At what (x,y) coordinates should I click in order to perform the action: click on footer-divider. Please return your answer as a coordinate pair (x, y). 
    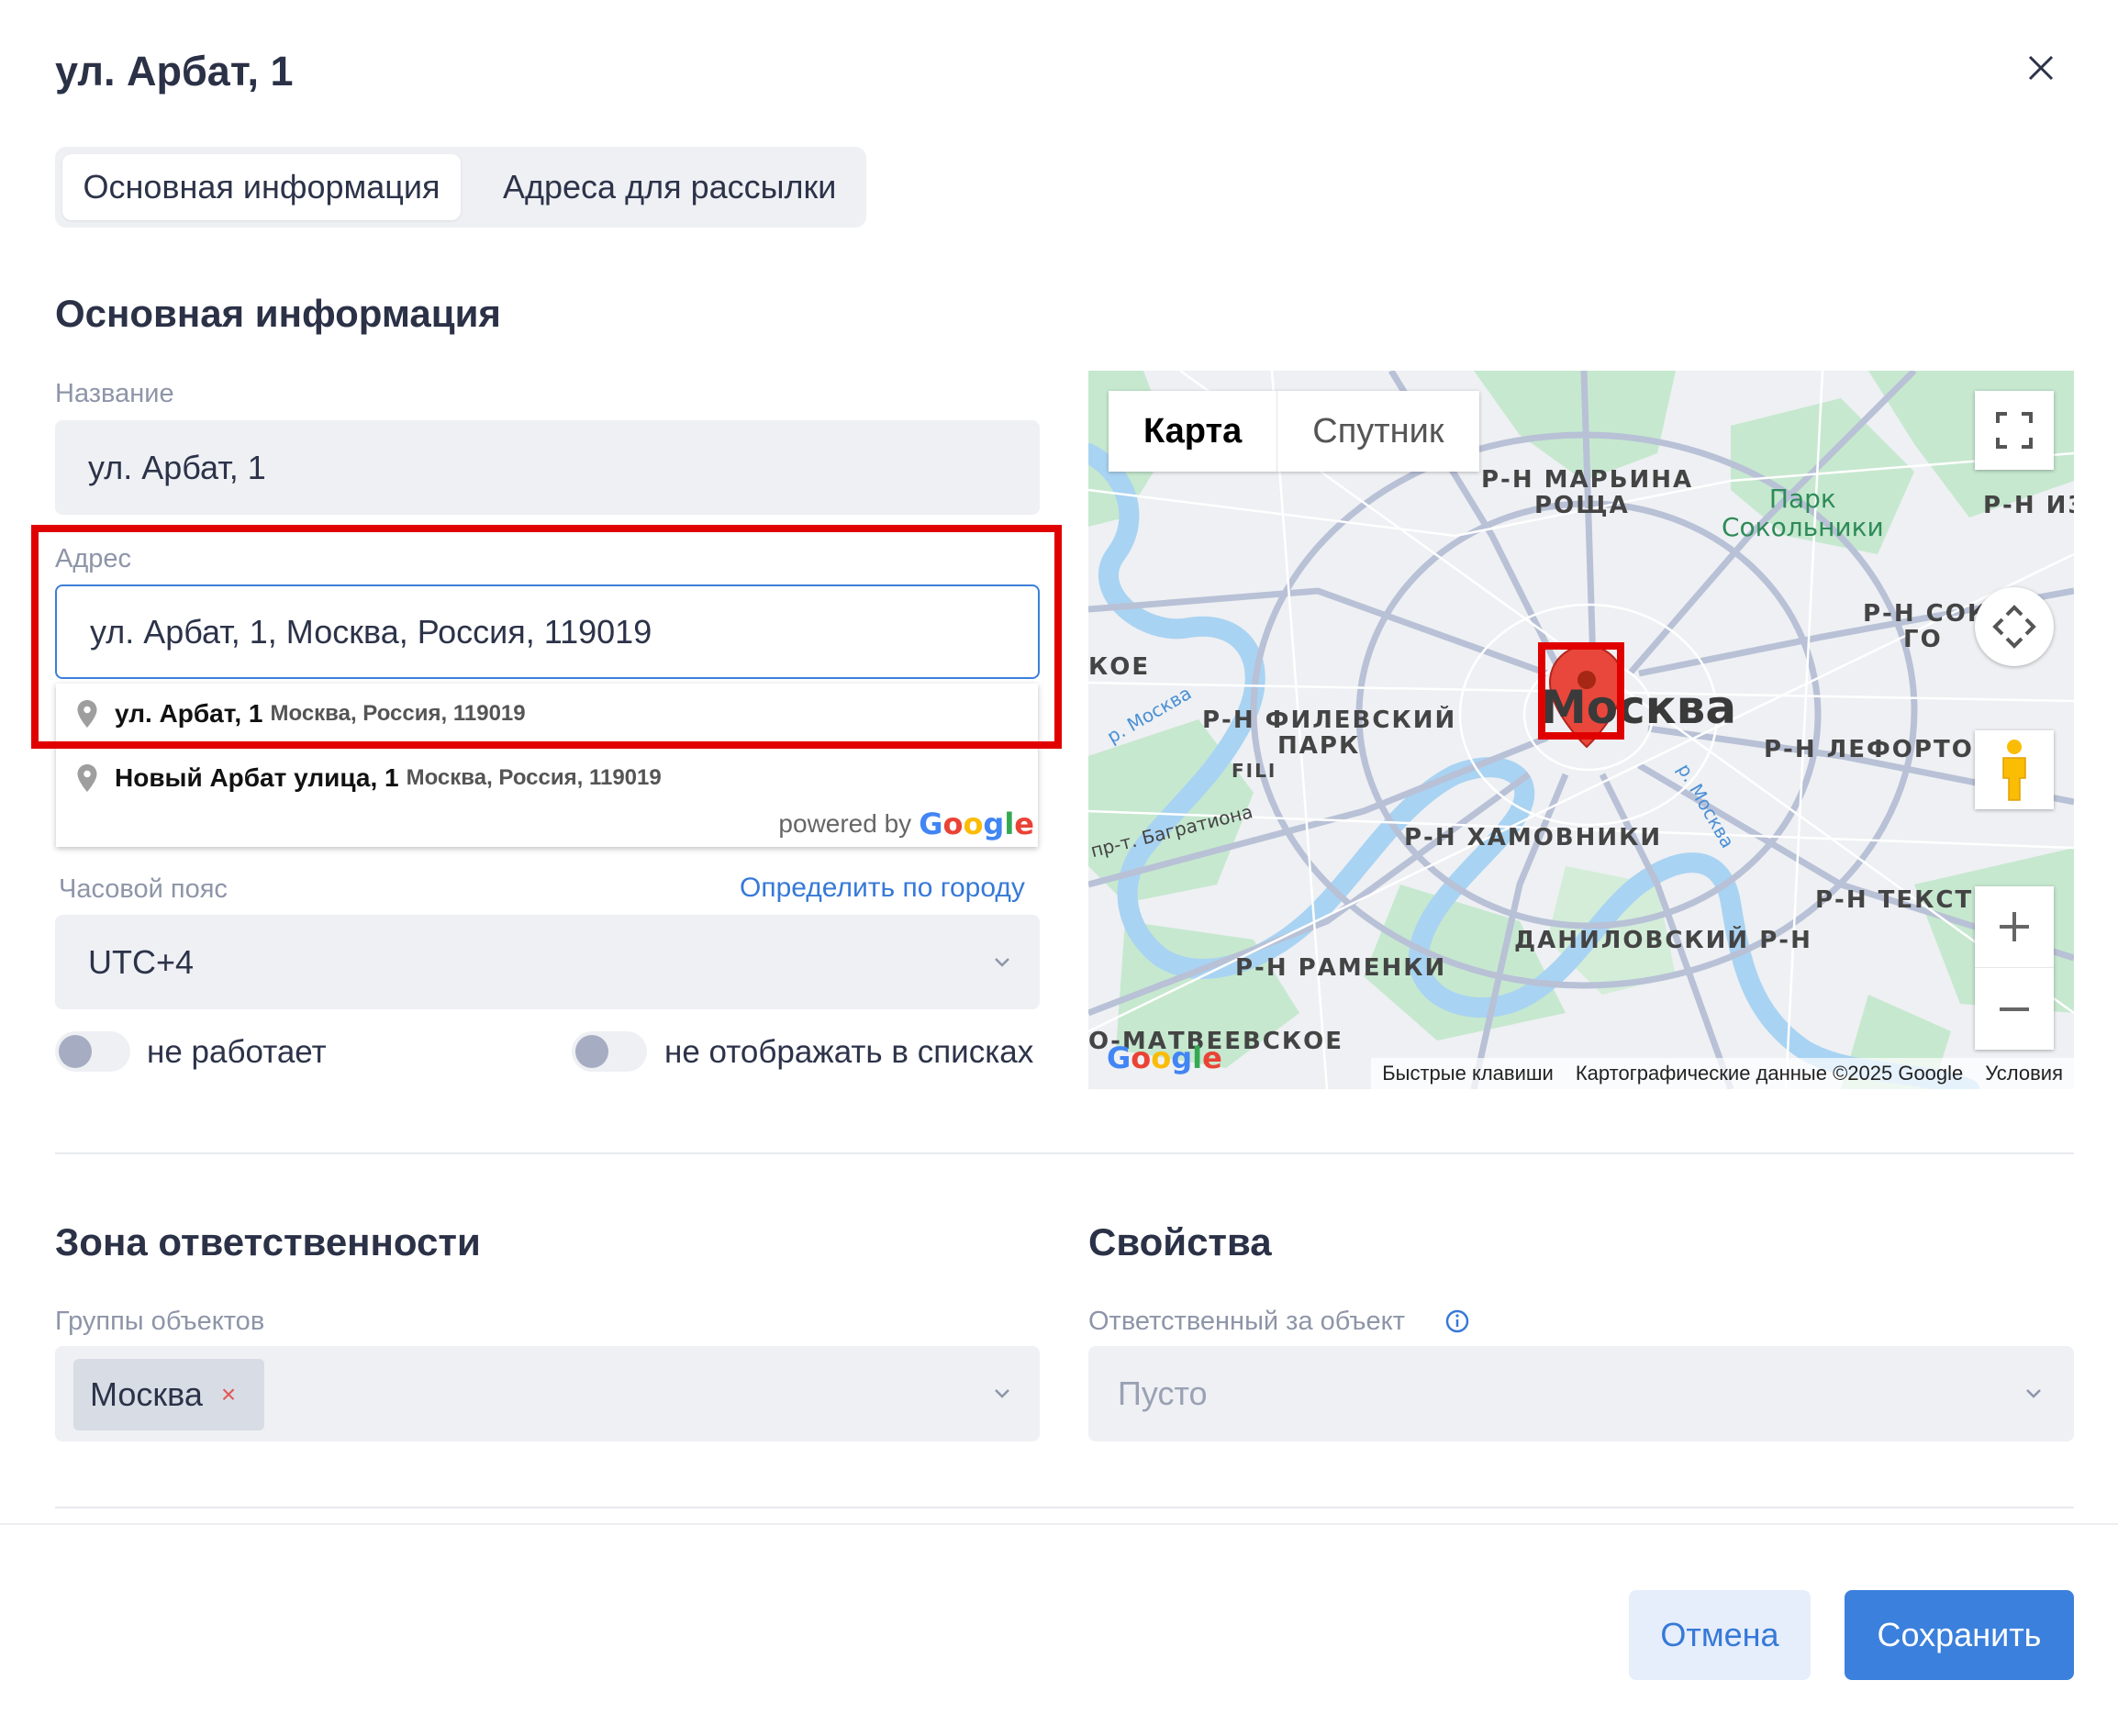
    Looking at the image, I should click on (1059, 1524).